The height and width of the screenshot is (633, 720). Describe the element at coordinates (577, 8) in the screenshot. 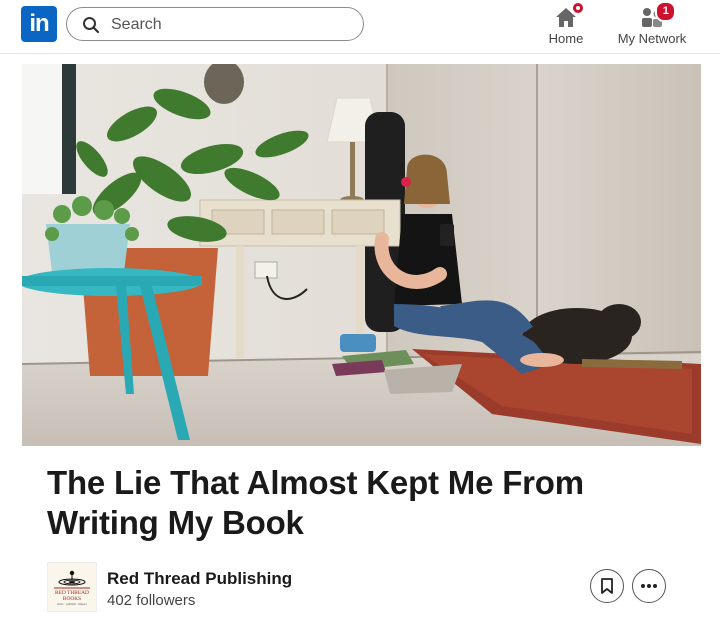

I see `home-notification-dot` at that location.